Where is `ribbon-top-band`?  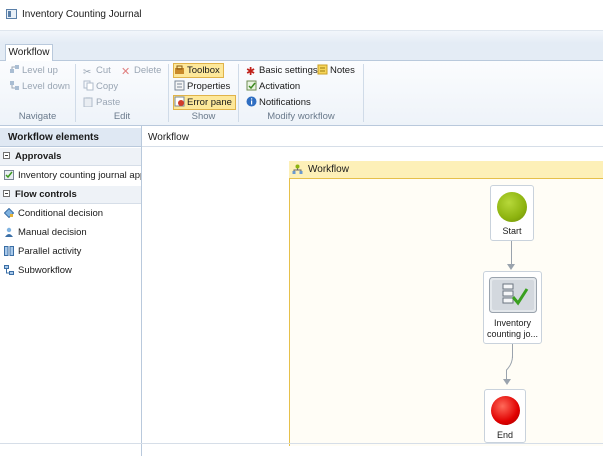
ribbon-top-band is located at coordinates (301, 37).